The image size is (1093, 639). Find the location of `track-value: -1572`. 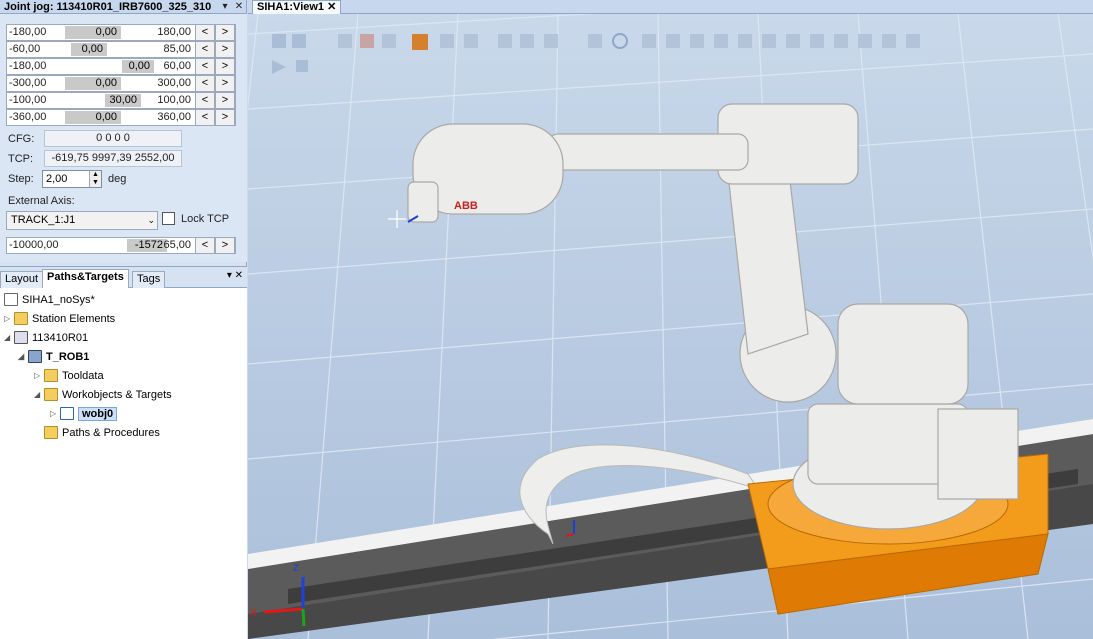

track-value: -1572 is located at coordinates (147, 245).